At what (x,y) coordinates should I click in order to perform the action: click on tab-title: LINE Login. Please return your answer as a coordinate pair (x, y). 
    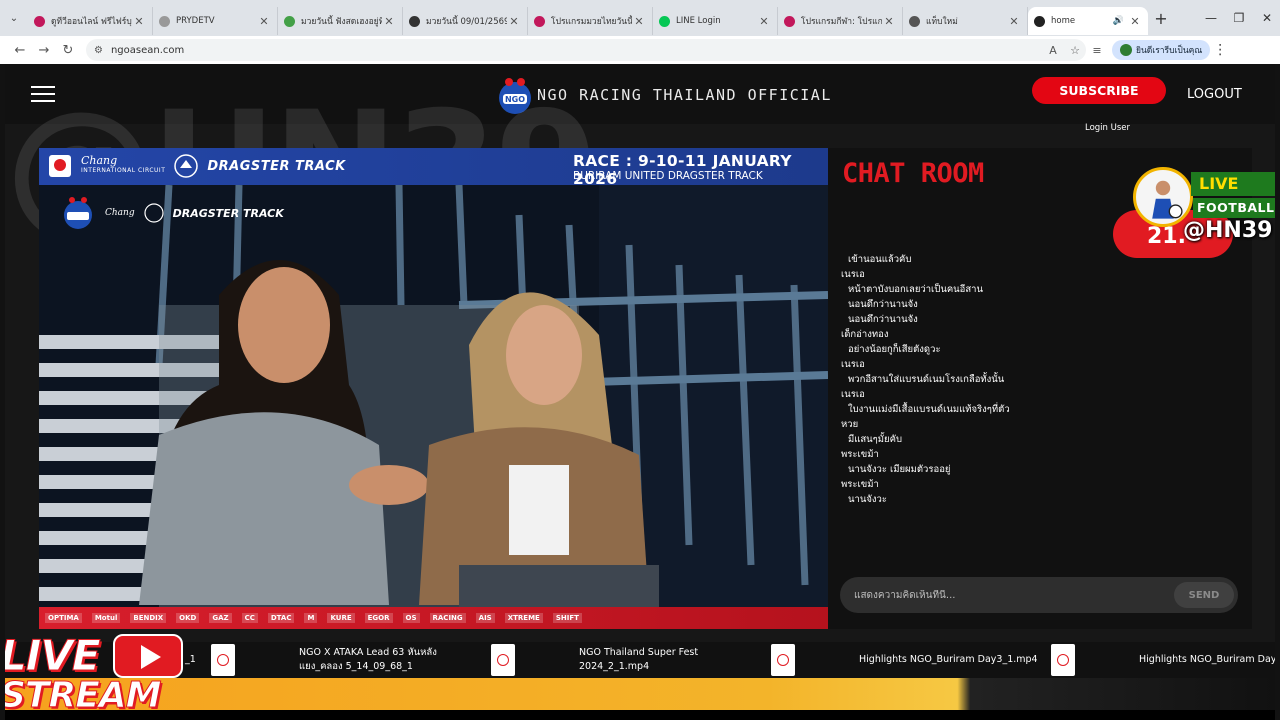
    Looking at the image, I should click on (698, 21).